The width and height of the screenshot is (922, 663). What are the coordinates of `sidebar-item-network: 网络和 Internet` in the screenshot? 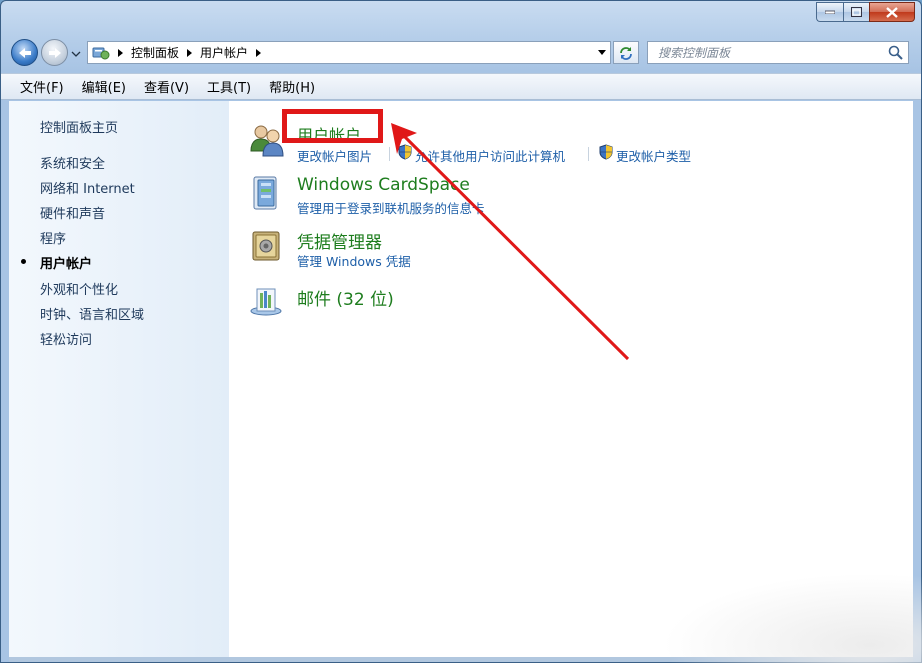 It's located at (87, 187).